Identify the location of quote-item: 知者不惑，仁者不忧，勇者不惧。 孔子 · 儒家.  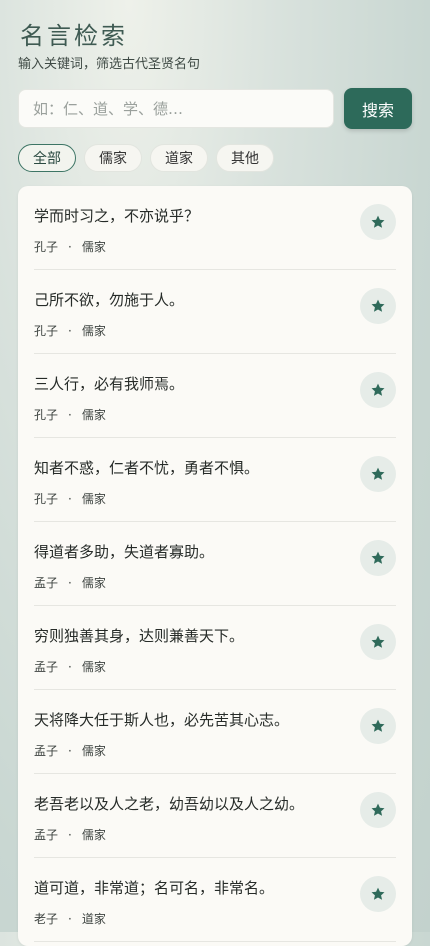
(215, 480).